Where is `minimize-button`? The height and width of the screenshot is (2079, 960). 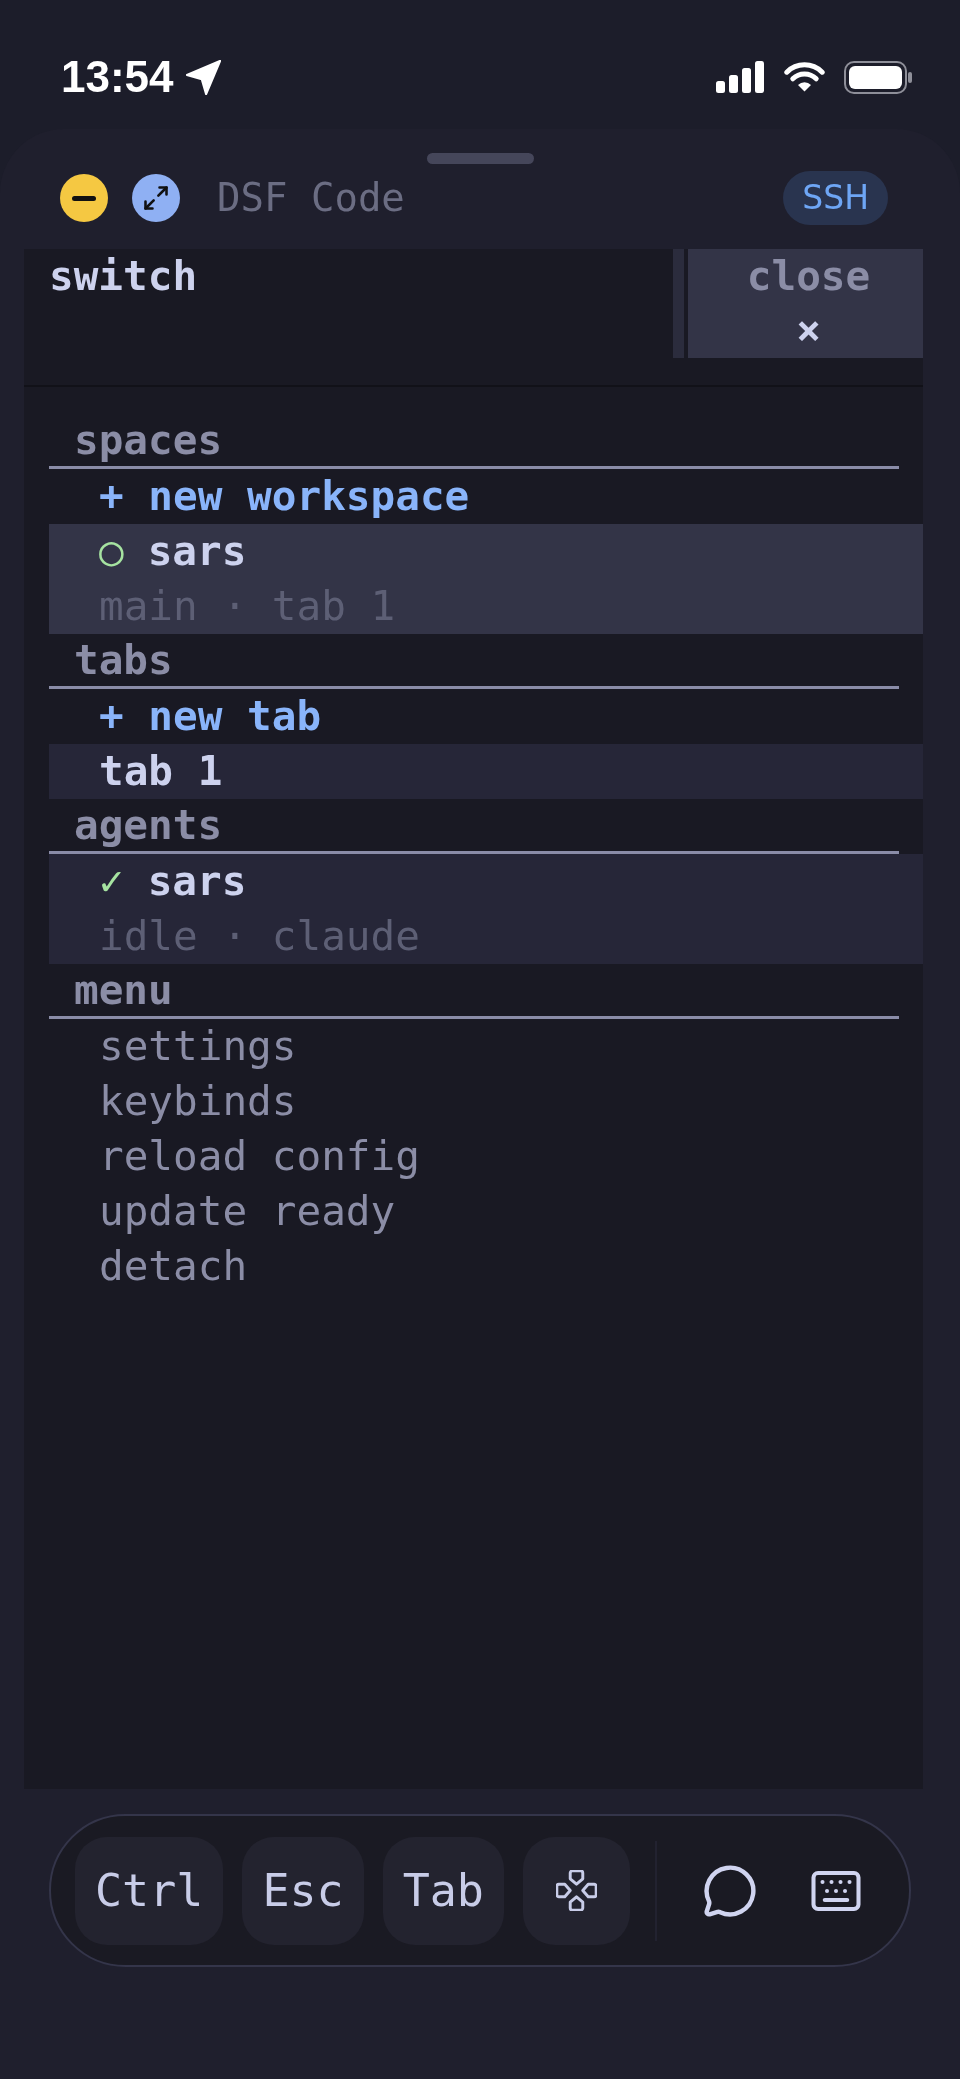
minimize-button is located at coordinates (84, 198).